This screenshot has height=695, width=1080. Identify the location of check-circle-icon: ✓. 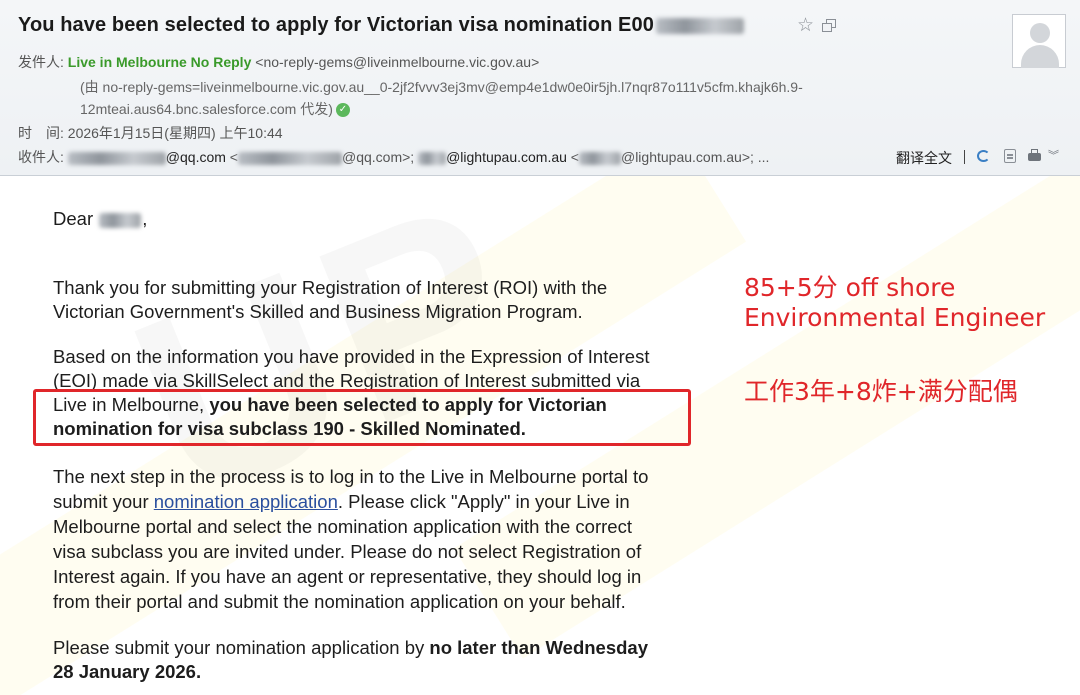
(342, 110).